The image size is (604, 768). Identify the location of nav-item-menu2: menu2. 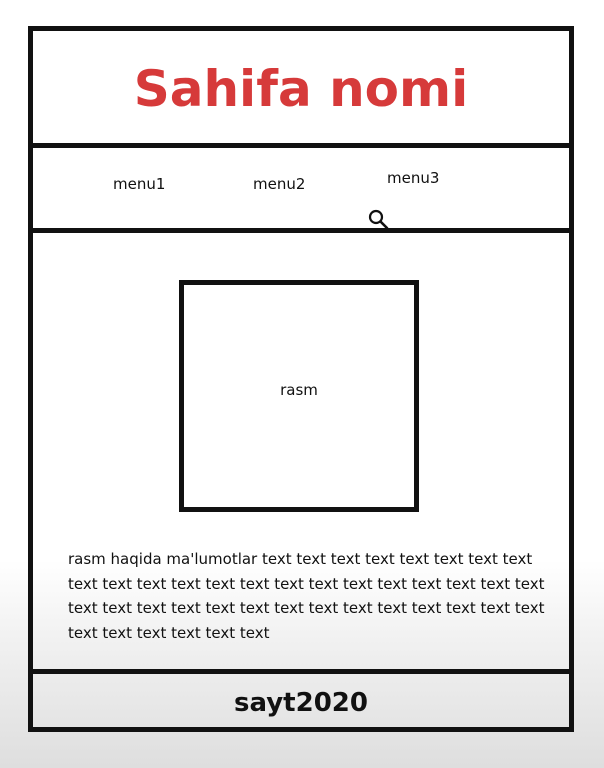
(279, 184).